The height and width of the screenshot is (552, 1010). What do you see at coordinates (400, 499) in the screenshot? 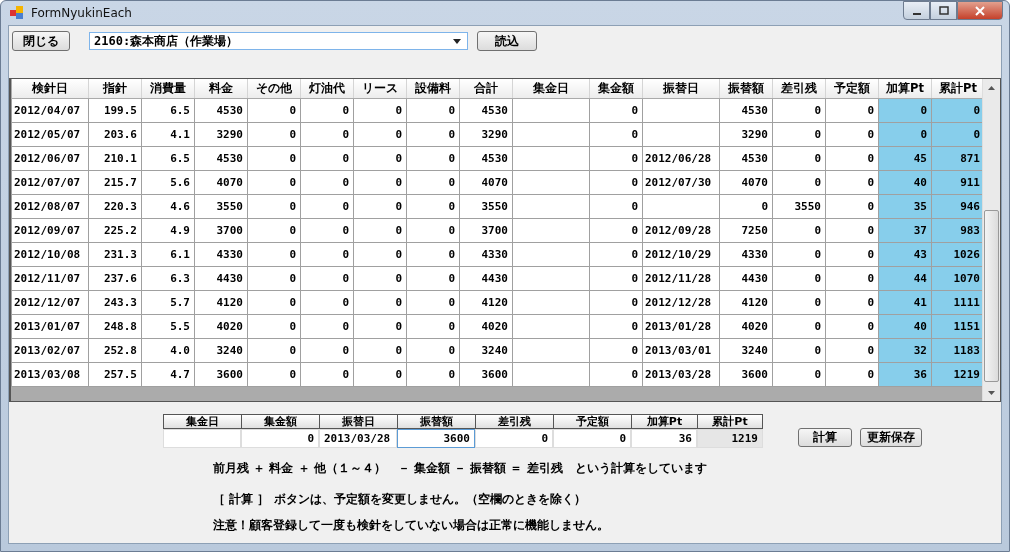
I see `note-text: ［ 計算 ］ ボタンは、予定額を変更しません。（空欄のときを除く）` at bounding box center [400, 499].